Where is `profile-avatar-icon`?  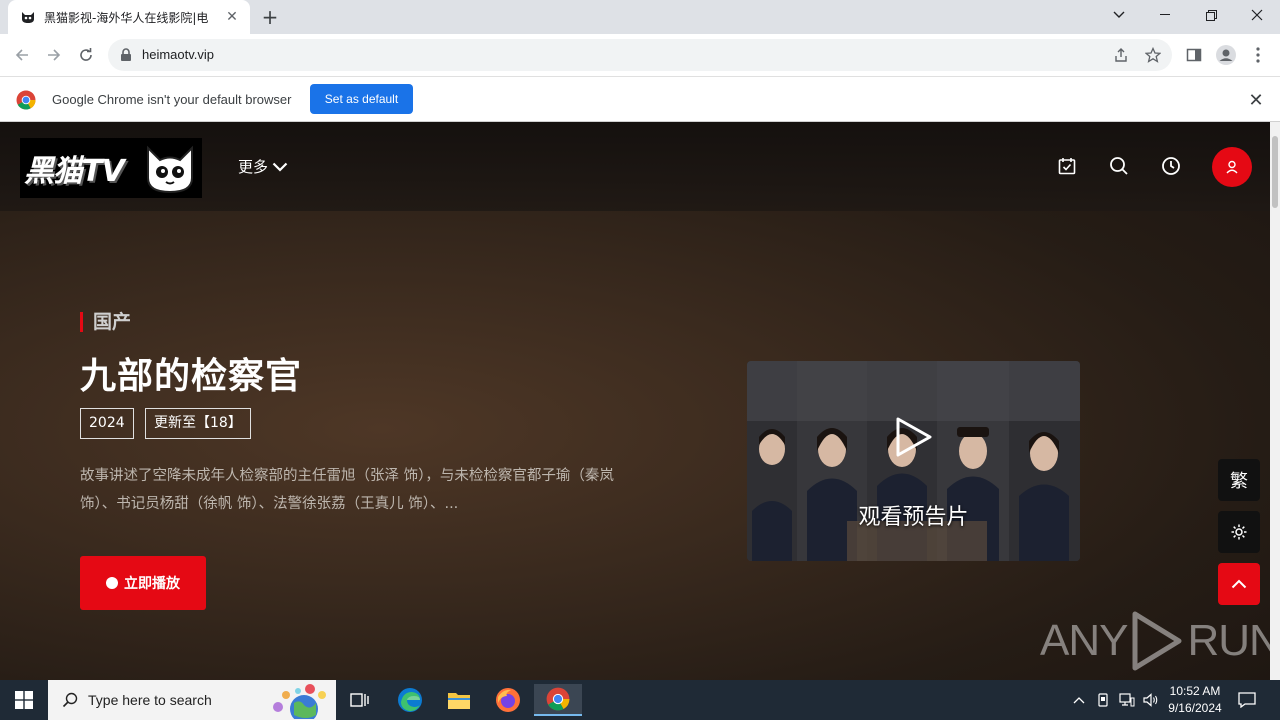
profile-avatar-icon is located at coordinates (1226, 55).